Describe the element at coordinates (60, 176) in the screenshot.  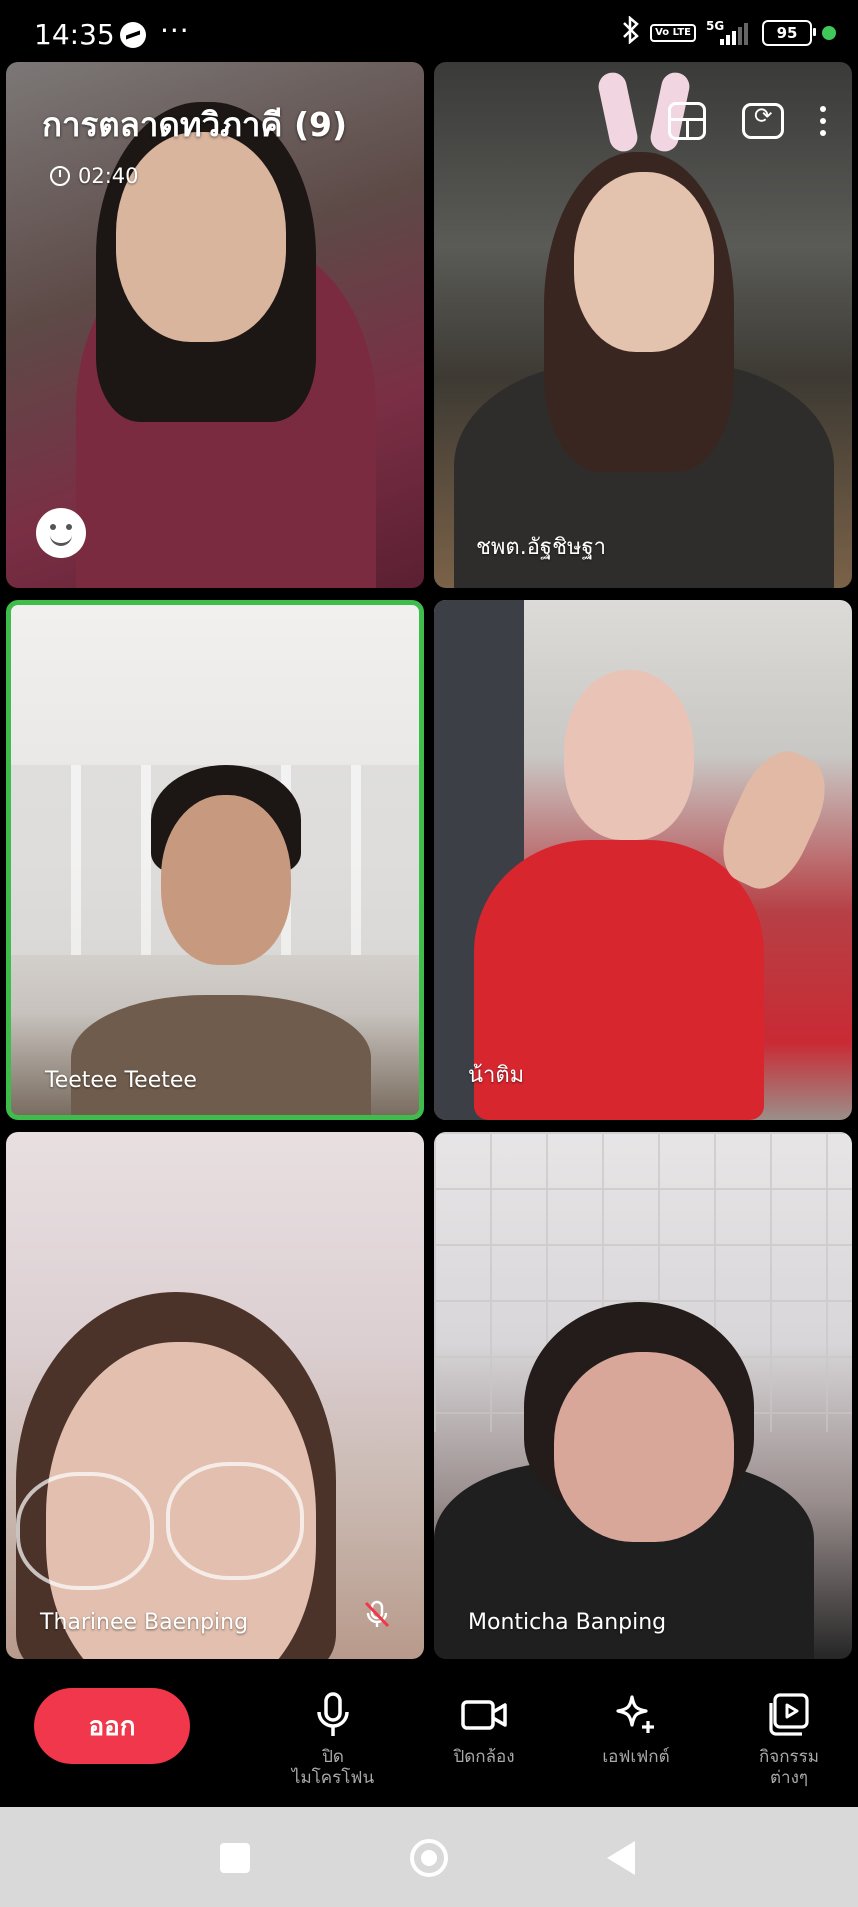
I see `clock-icon` at that location.